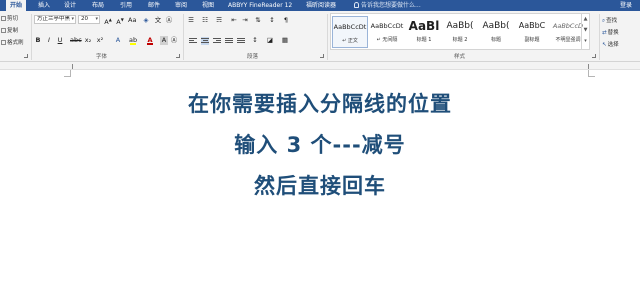 This screenshot has height=287, width=640. What do you see at coordinates (270, 40) in the screenshot?
I see `paragraph-shading-button: ◪` at bounding box center [270, 40].